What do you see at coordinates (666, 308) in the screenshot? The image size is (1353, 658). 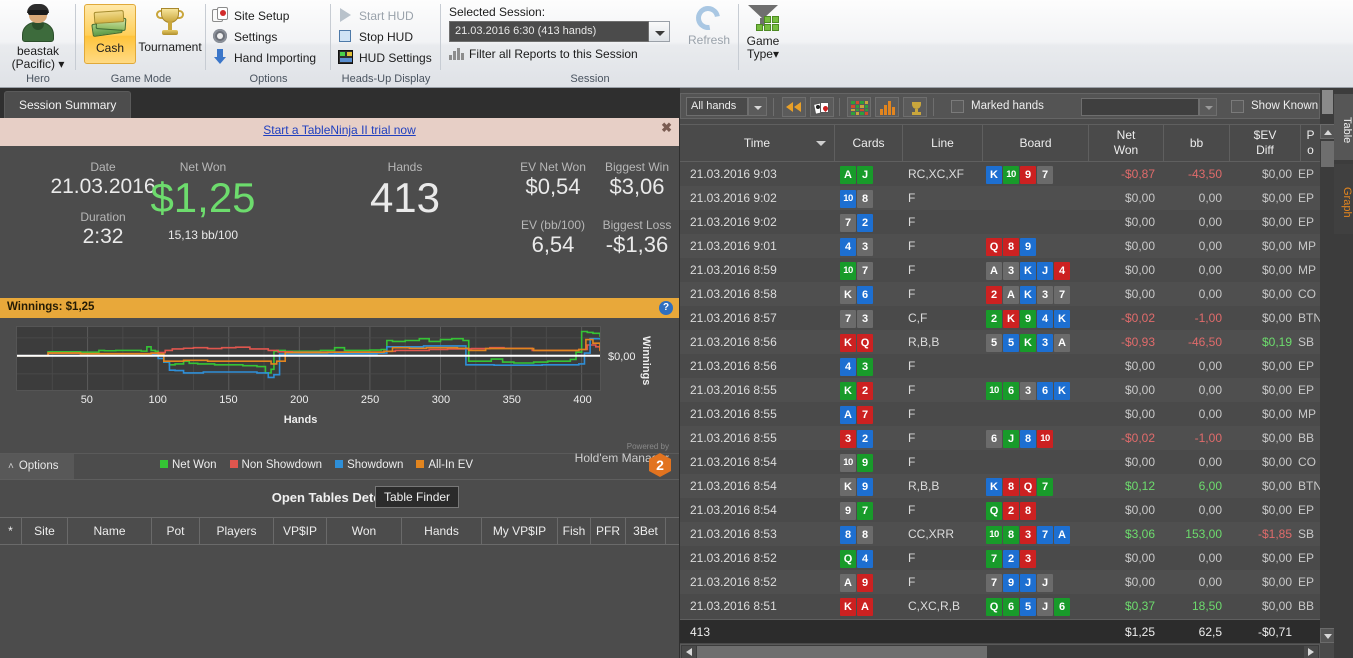 I see `help-icon: ?` at bounding box center [666, 308].